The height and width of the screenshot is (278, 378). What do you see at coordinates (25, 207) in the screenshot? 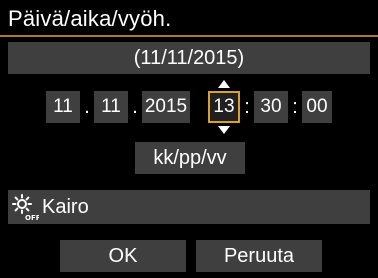
I see `dst-off-icon: OFF` at bounding box center [25, 207].